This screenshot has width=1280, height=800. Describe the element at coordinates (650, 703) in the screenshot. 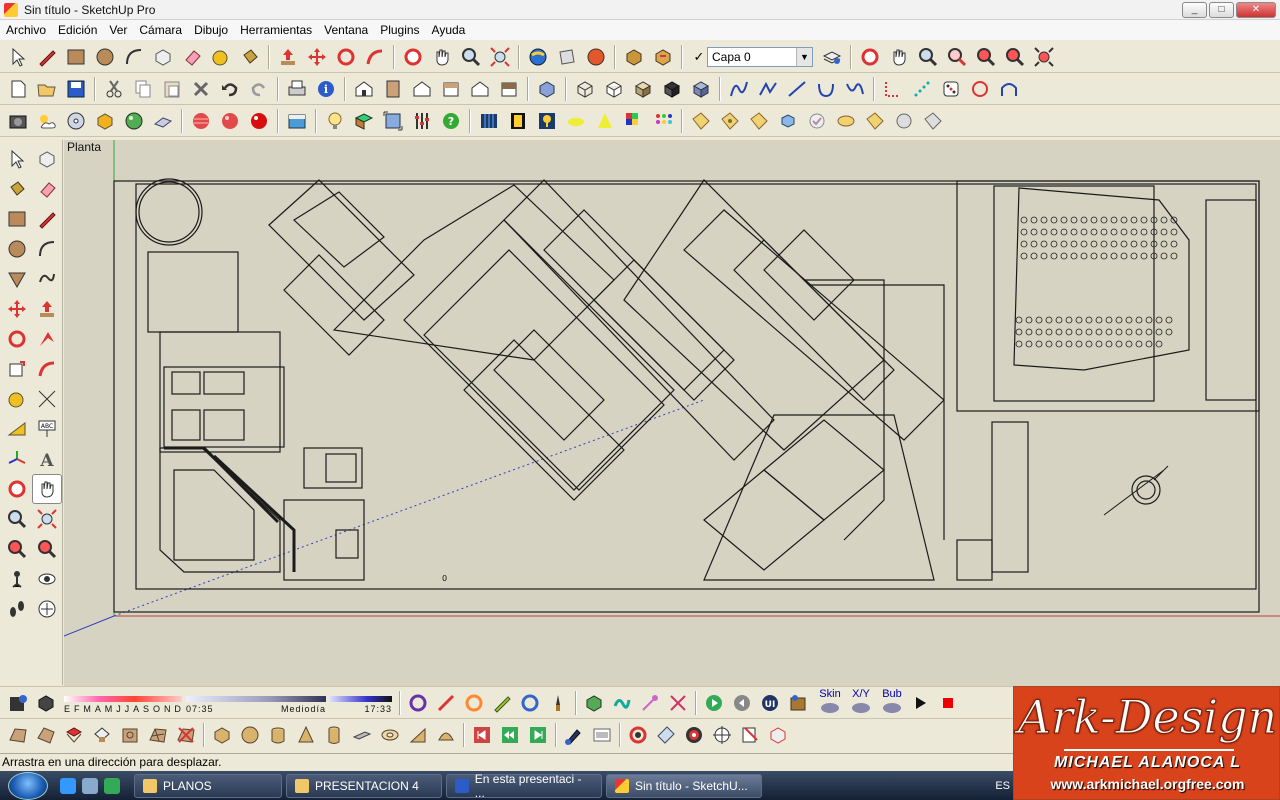

I see `pink-pin-icon` at that location.